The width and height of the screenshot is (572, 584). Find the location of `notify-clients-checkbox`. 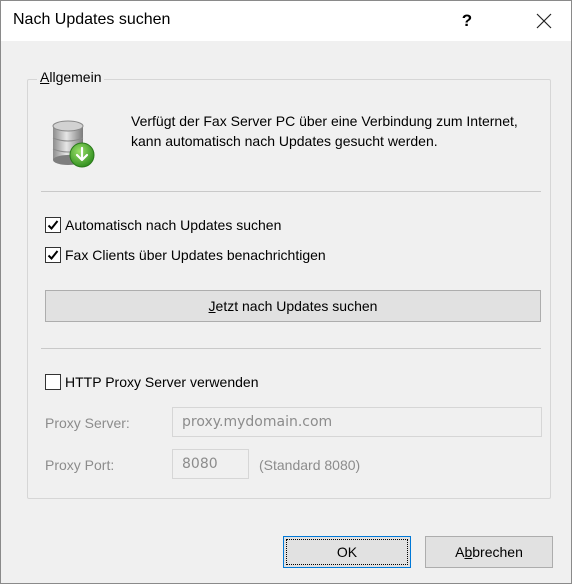

notify-clients-checkbox is located at coordinates (53, 255).